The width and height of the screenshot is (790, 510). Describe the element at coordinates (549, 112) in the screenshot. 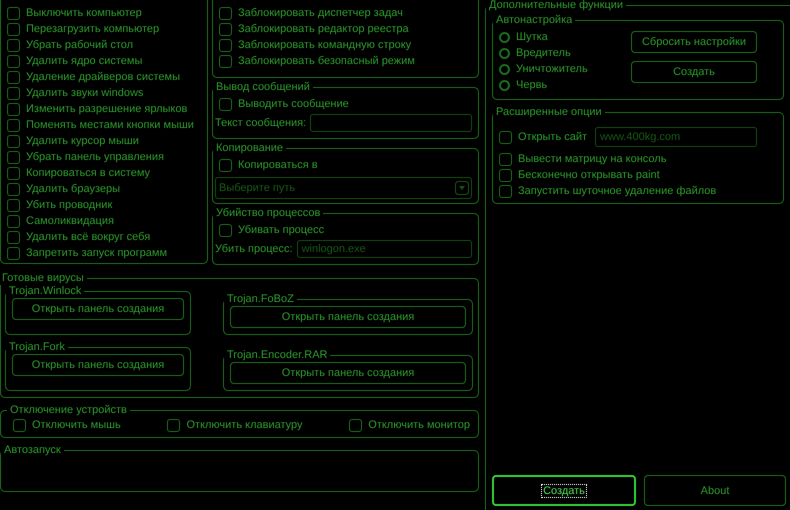

I see `group-title: Расширенные опции` at that location.